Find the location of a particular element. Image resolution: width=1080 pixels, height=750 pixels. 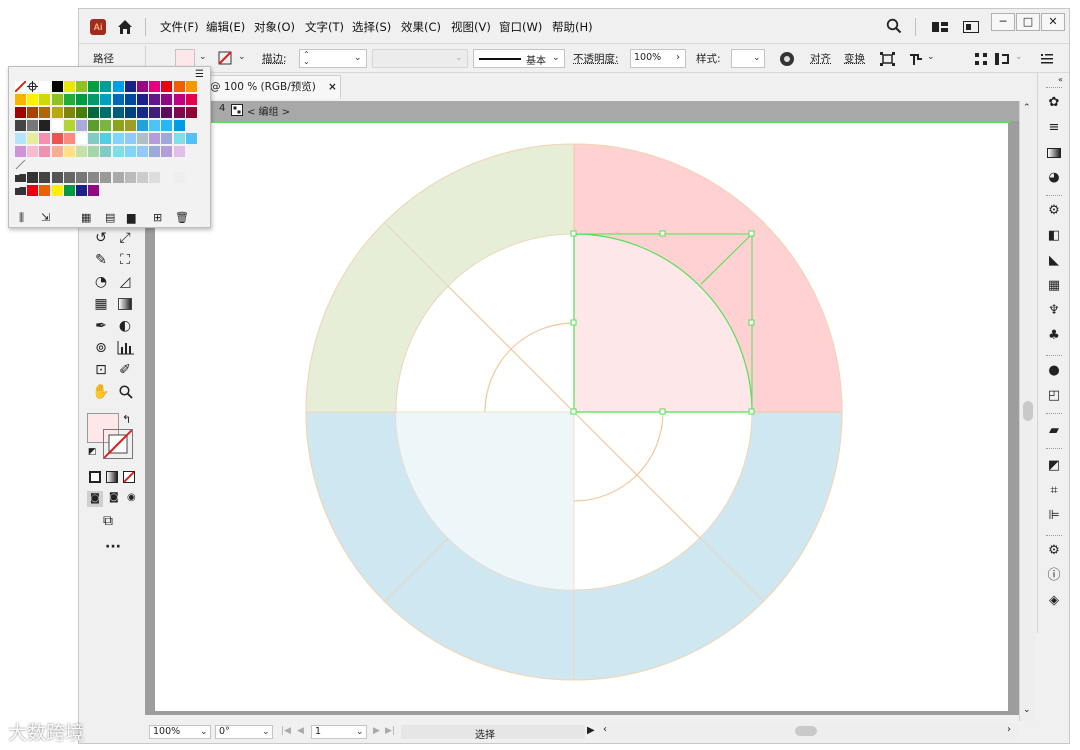

scroll-right-icon: › is located at coordinates (1009, 729).